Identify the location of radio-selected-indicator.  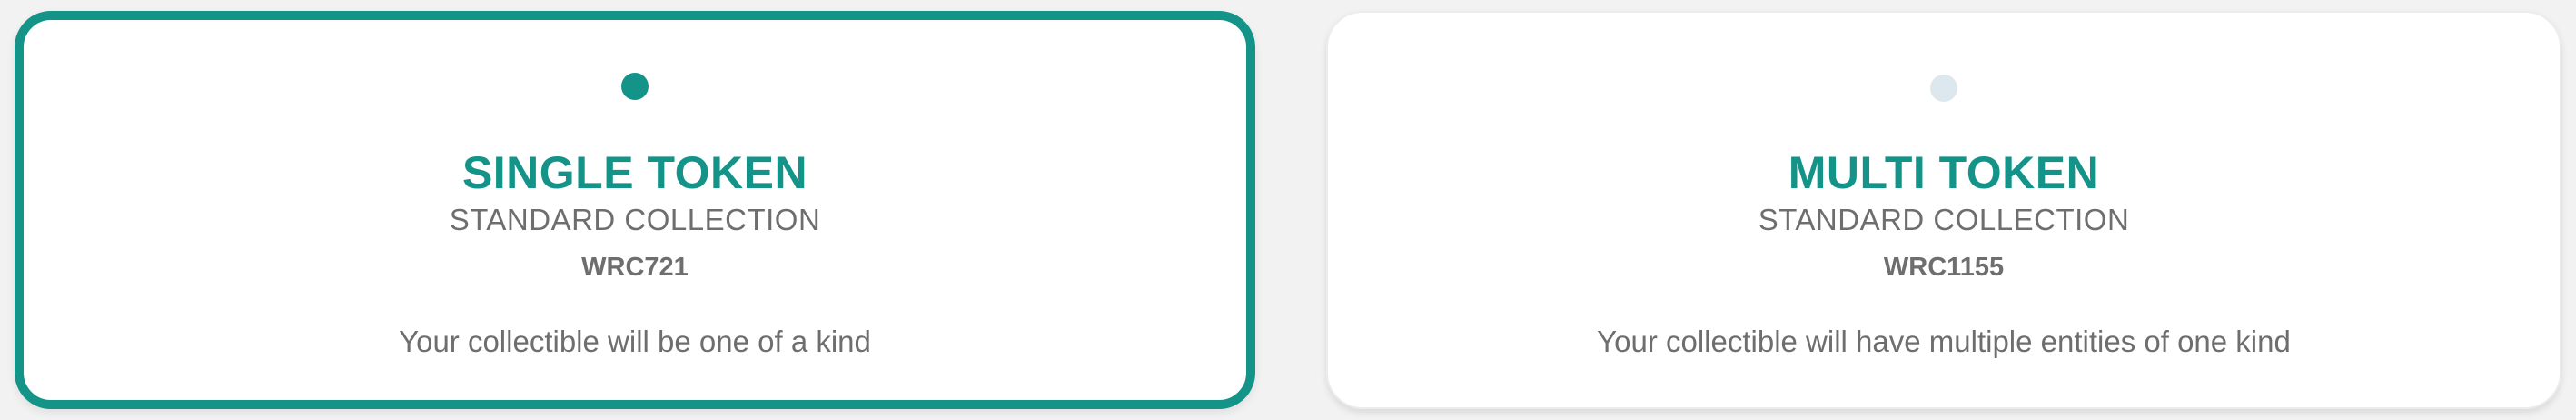
(635, 86).